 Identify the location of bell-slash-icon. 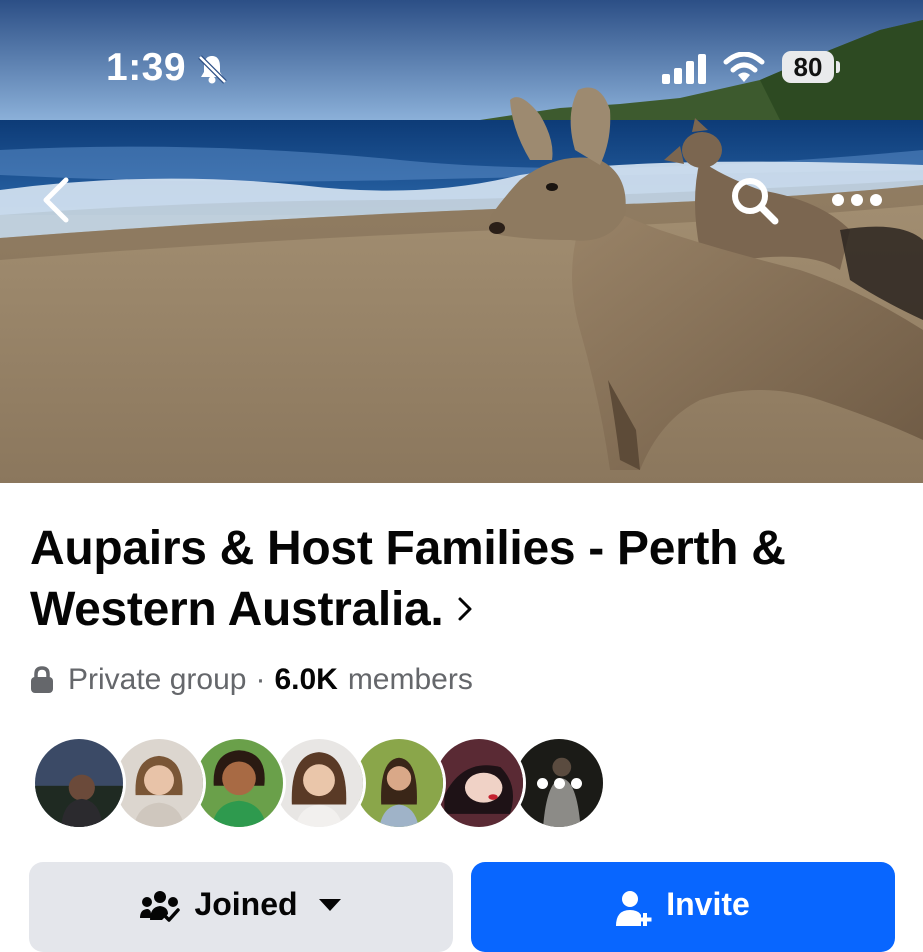
(212, 69).